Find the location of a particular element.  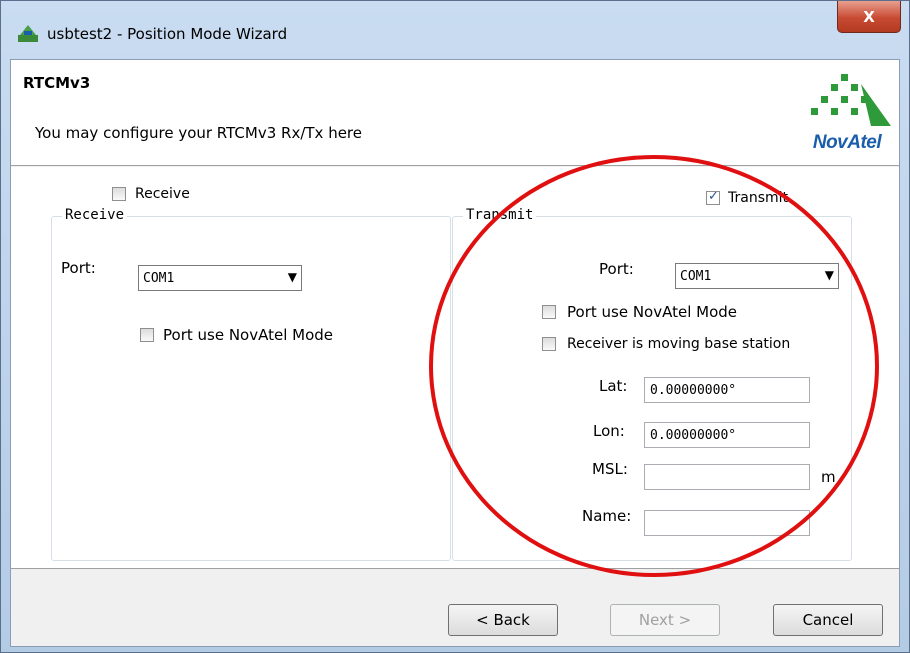

lon-label: Lon: is located at coordinates (609, 431).